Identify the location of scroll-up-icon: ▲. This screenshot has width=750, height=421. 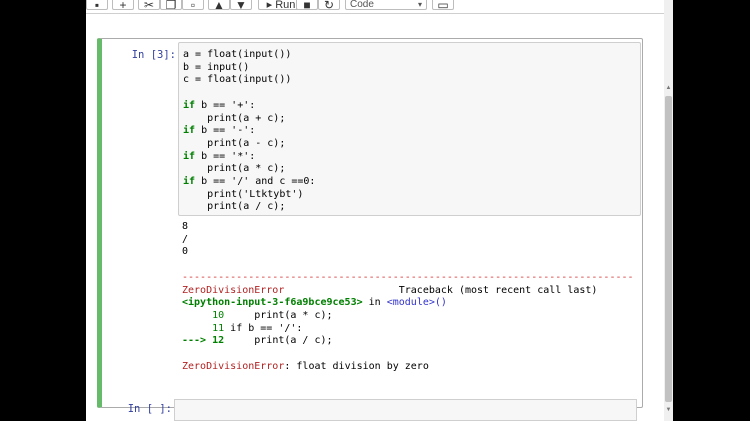
(668, 88).